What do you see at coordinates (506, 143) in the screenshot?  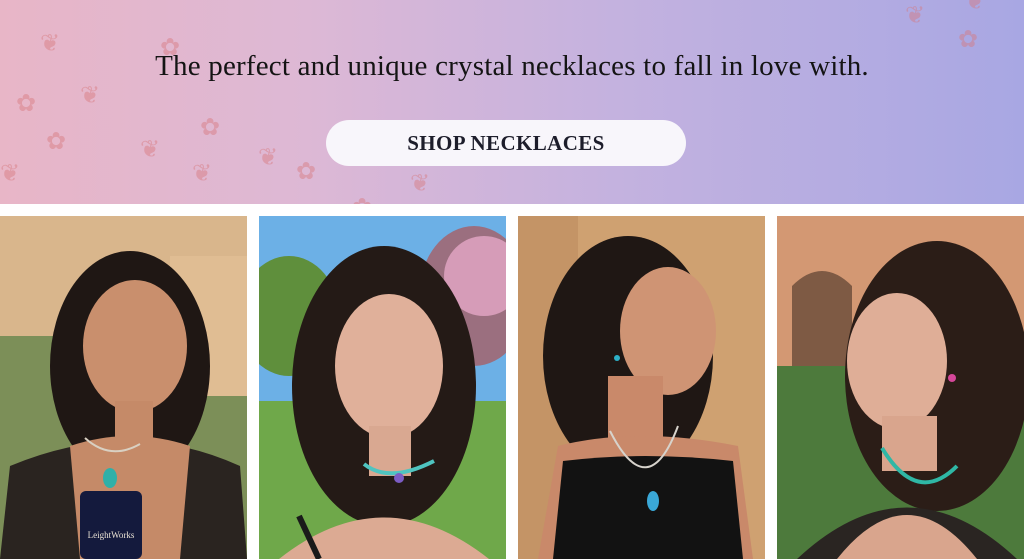 I see `shop-necklaces-button: SHOP NECKLACES` at bounding box center [506, 143].